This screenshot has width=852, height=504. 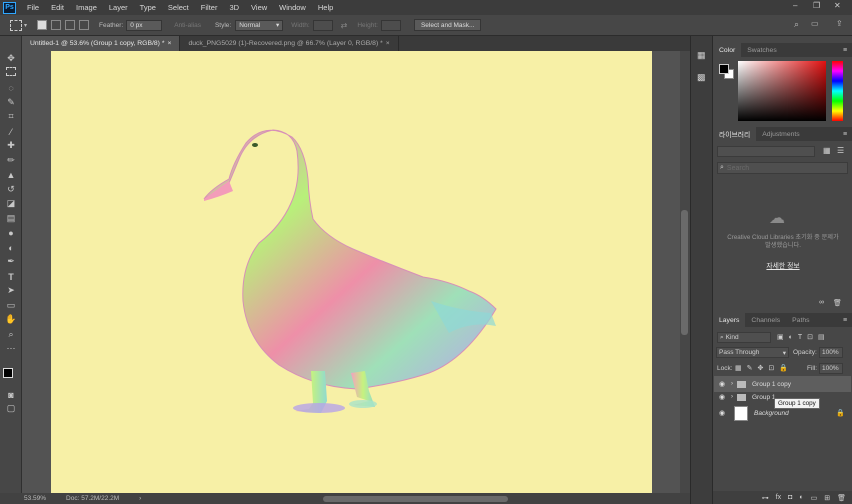 I want to click on status-arrow-icon: ›, so click(x=140, y=498).